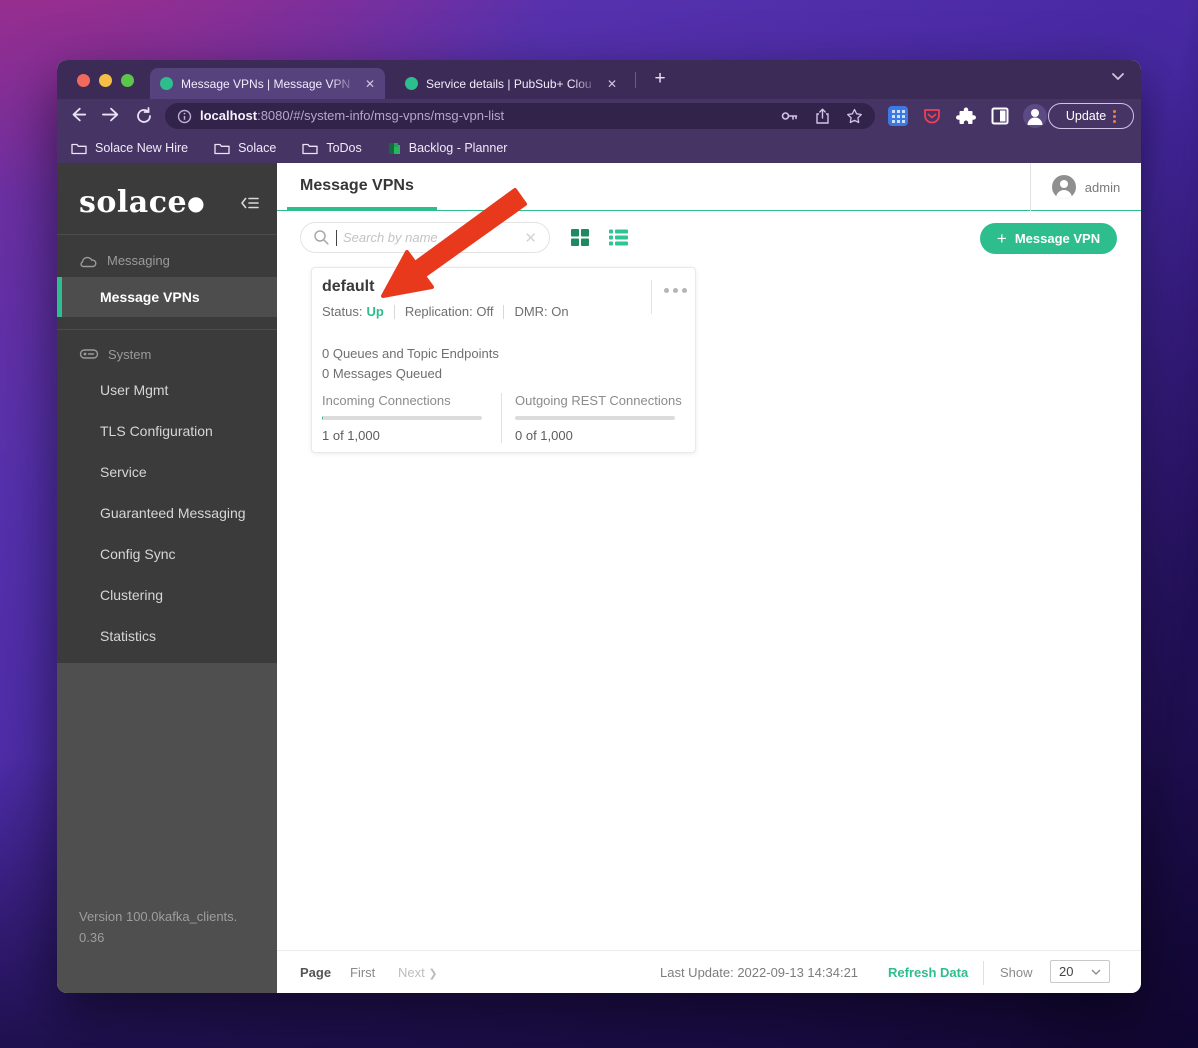 The height and width of the screenshot is (1048, 1198). What do you see at coordinates (88, 261) in the screenshot?
I see `cloud-icon` at bounding box center [88, 261].